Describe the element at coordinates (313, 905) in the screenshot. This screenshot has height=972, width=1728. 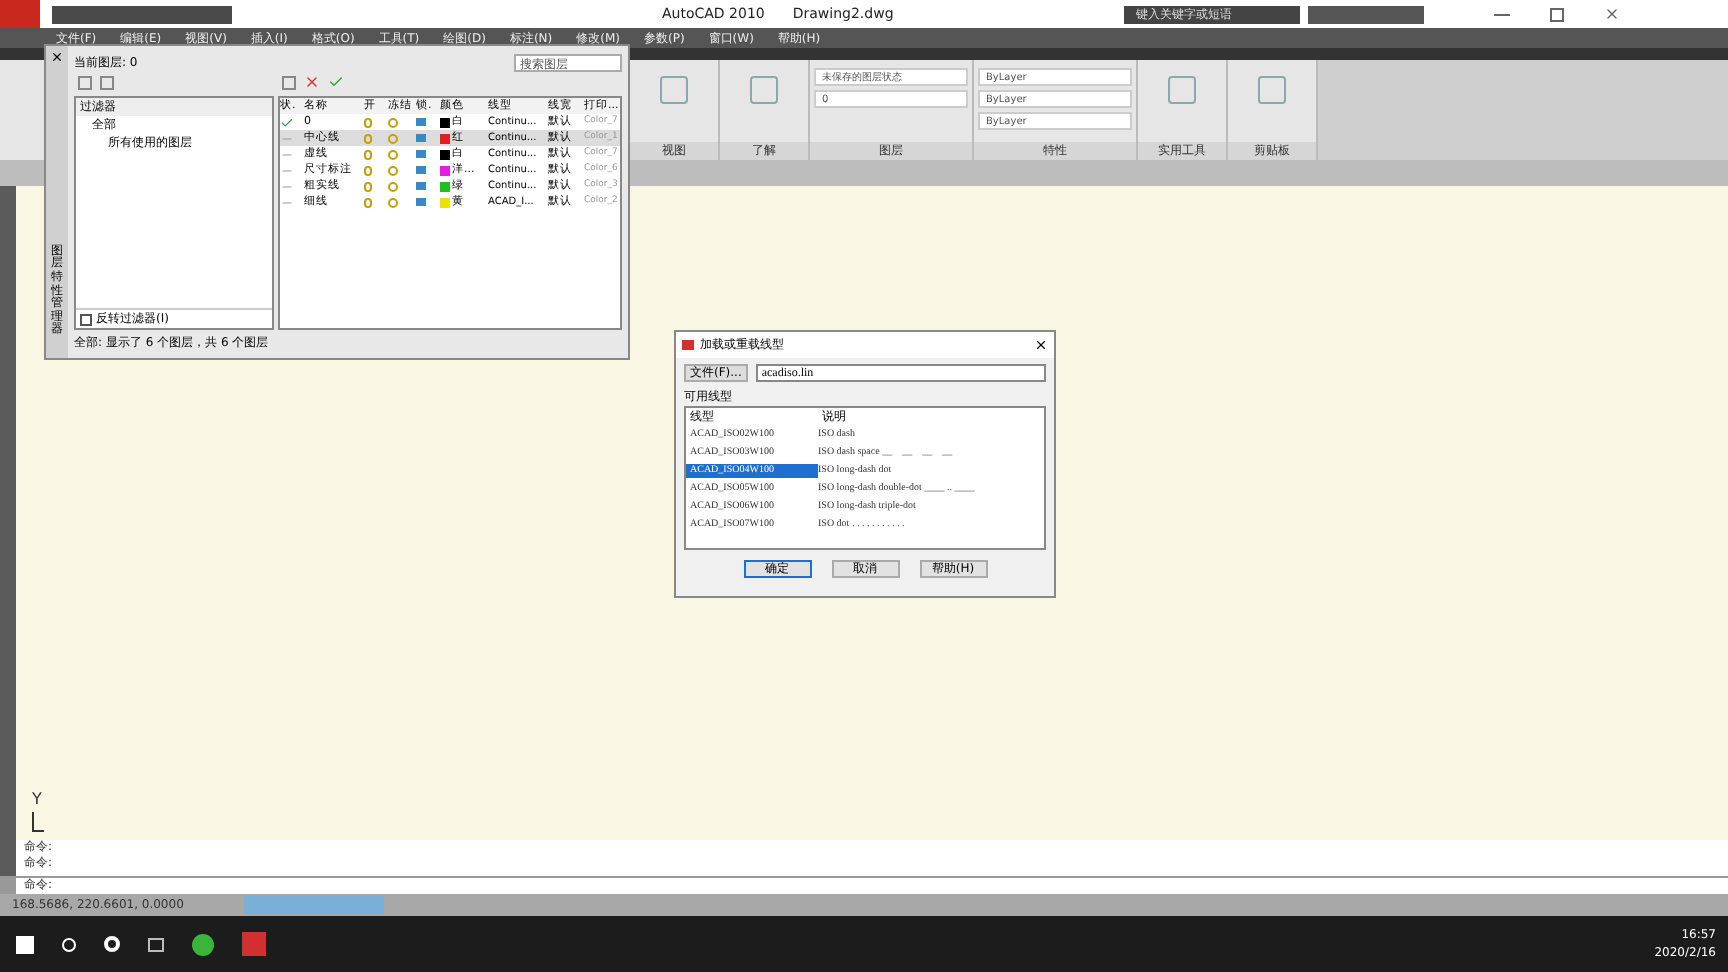
I see `drafting-toolbar` at that location.